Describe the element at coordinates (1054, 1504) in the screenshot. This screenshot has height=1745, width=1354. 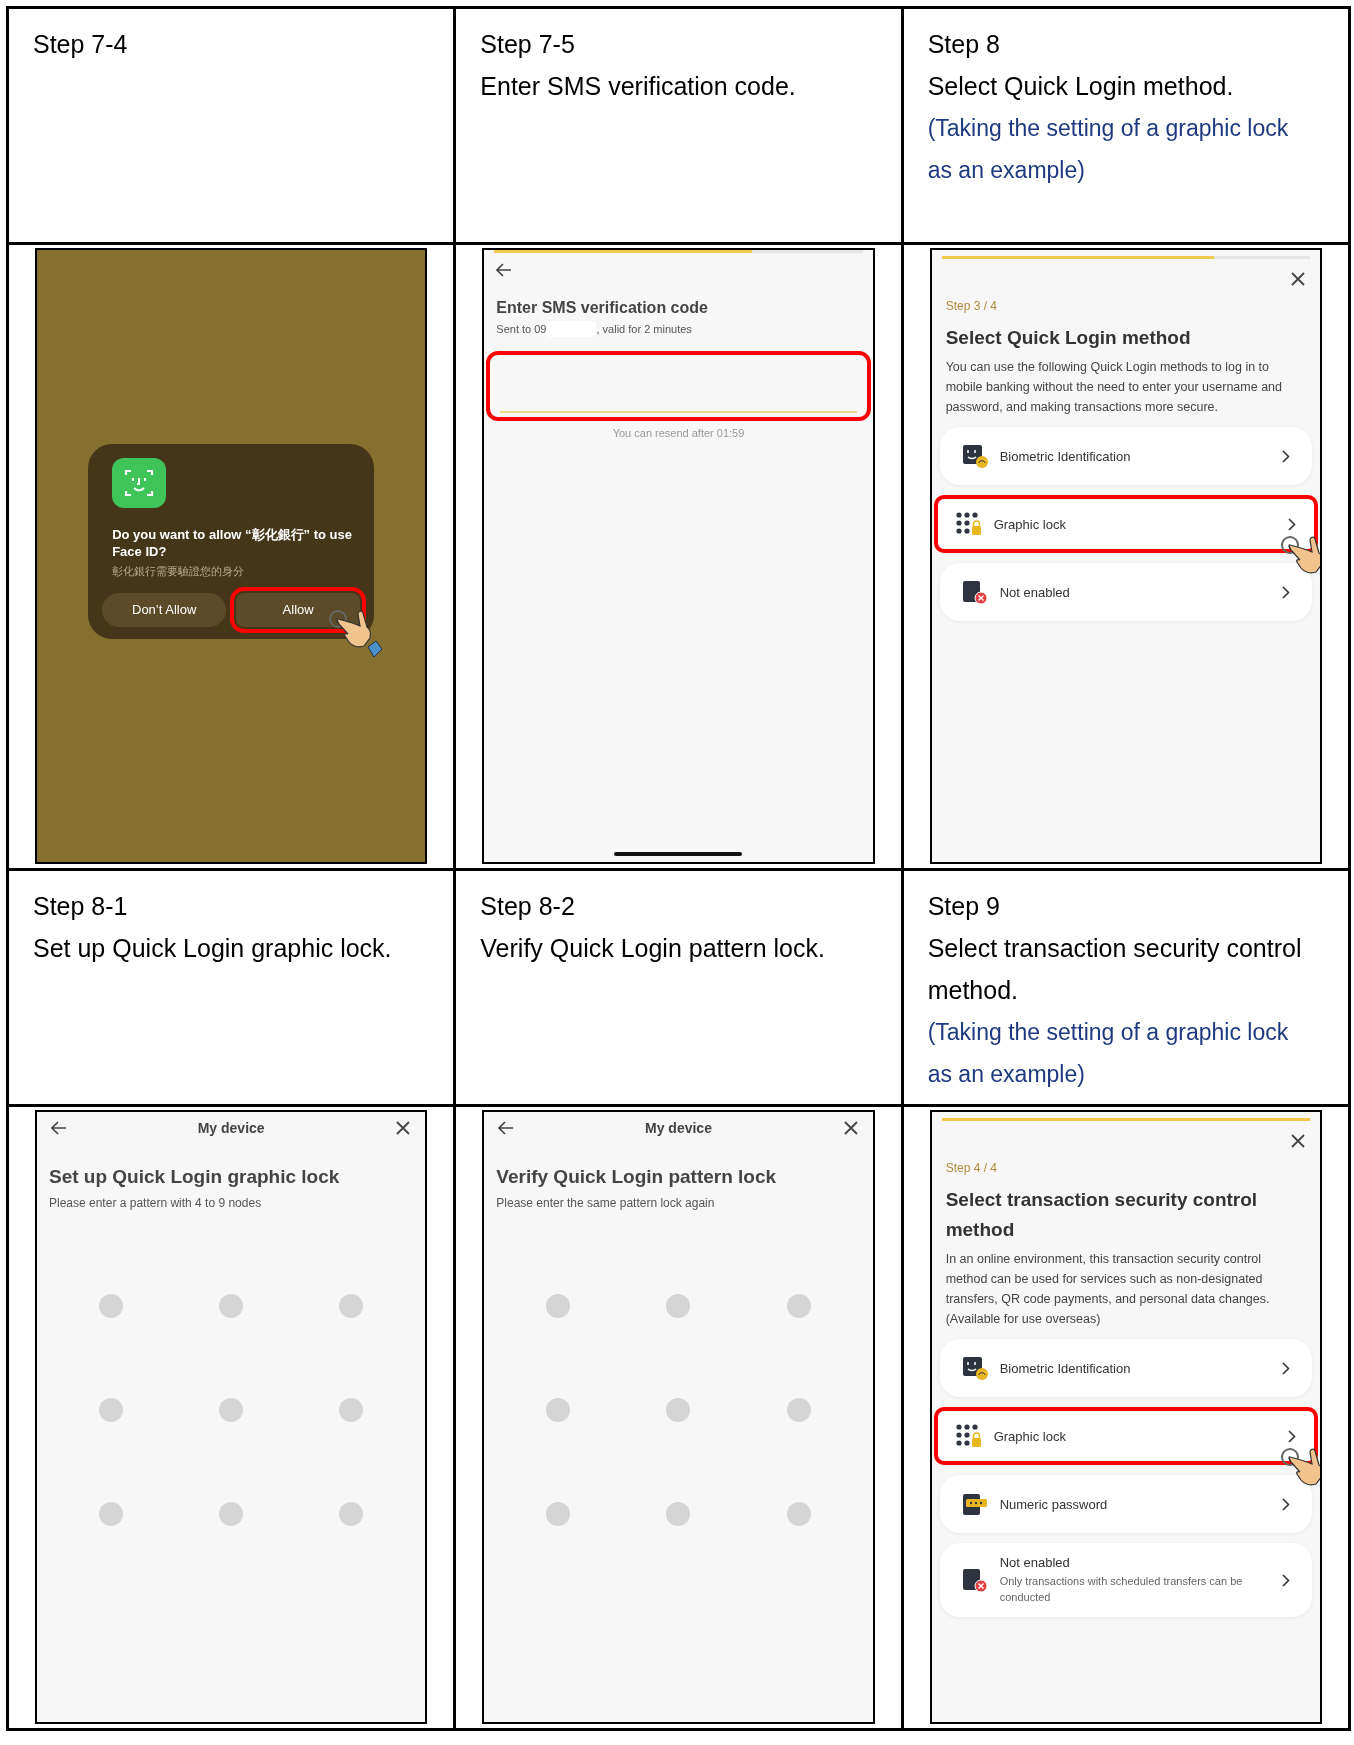
I see `option-label: Numeric password` at that location.